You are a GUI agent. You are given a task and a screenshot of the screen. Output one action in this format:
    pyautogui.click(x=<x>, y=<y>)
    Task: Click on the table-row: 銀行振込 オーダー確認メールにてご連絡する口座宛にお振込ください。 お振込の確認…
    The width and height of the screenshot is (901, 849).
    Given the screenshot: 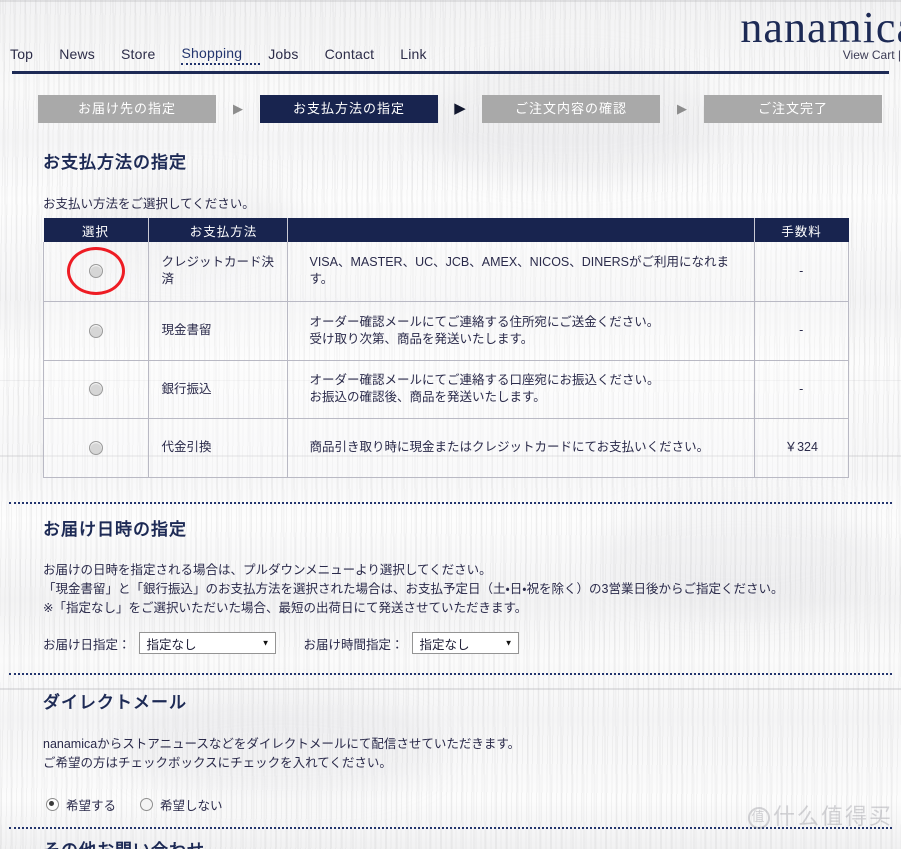 What is the action you would take?
    pyautogui.click(x=446, y=389)
    